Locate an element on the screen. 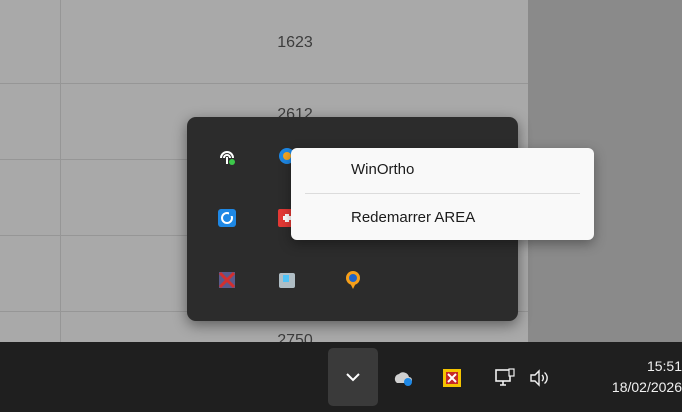 The height and width of the screenshot is (412, 682). table-column-divider is located at coordinates (60, 171).